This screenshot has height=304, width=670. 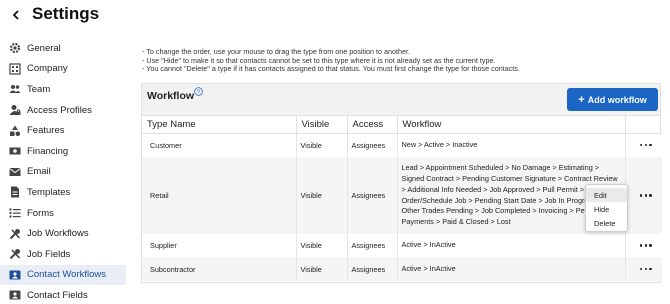 What do you see at coordinates (14, 213) in the screenshot?
I see `list-icon` at bounding box center [14, 213].